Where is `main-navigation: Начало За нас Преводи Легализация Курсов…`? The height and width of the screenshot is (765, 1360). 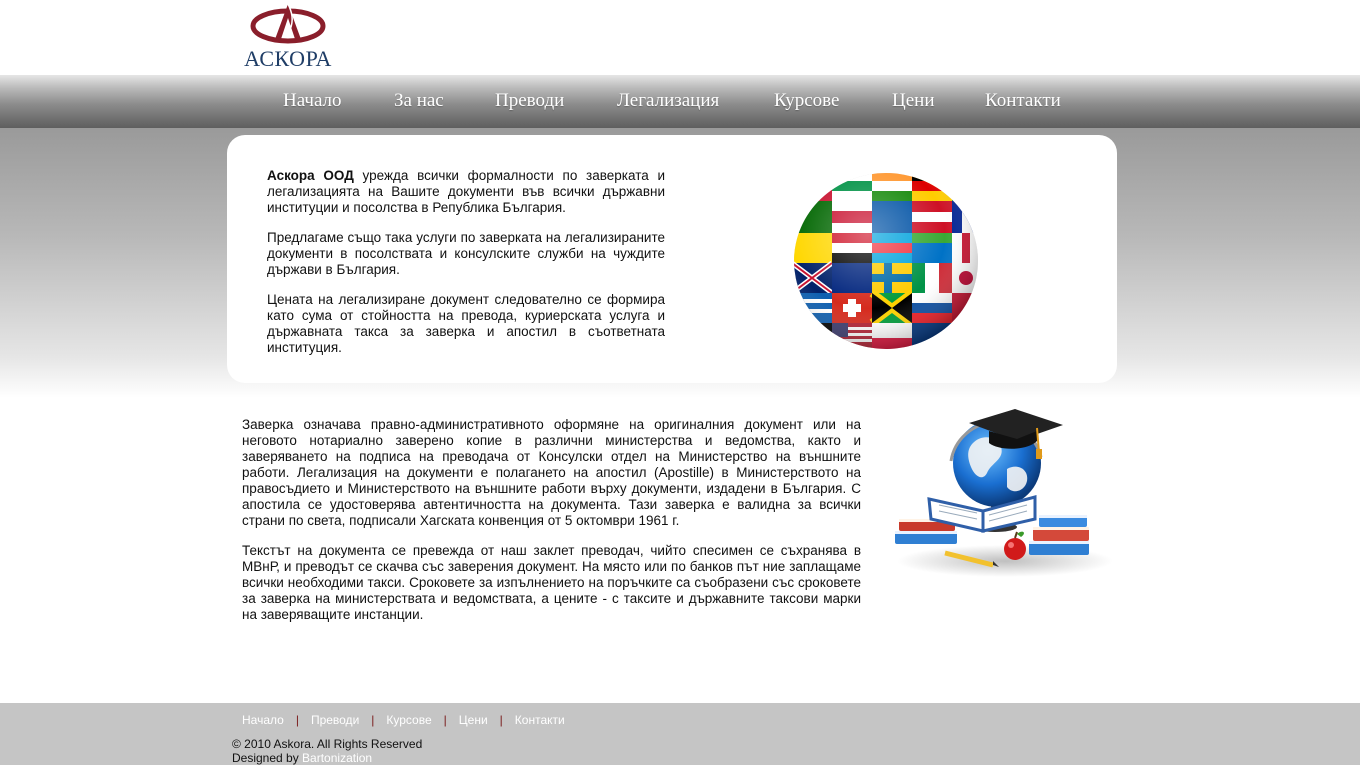
main-navigation: Начало За нас Преводи Легализация Курсов… is located at coordinates (680, 101).